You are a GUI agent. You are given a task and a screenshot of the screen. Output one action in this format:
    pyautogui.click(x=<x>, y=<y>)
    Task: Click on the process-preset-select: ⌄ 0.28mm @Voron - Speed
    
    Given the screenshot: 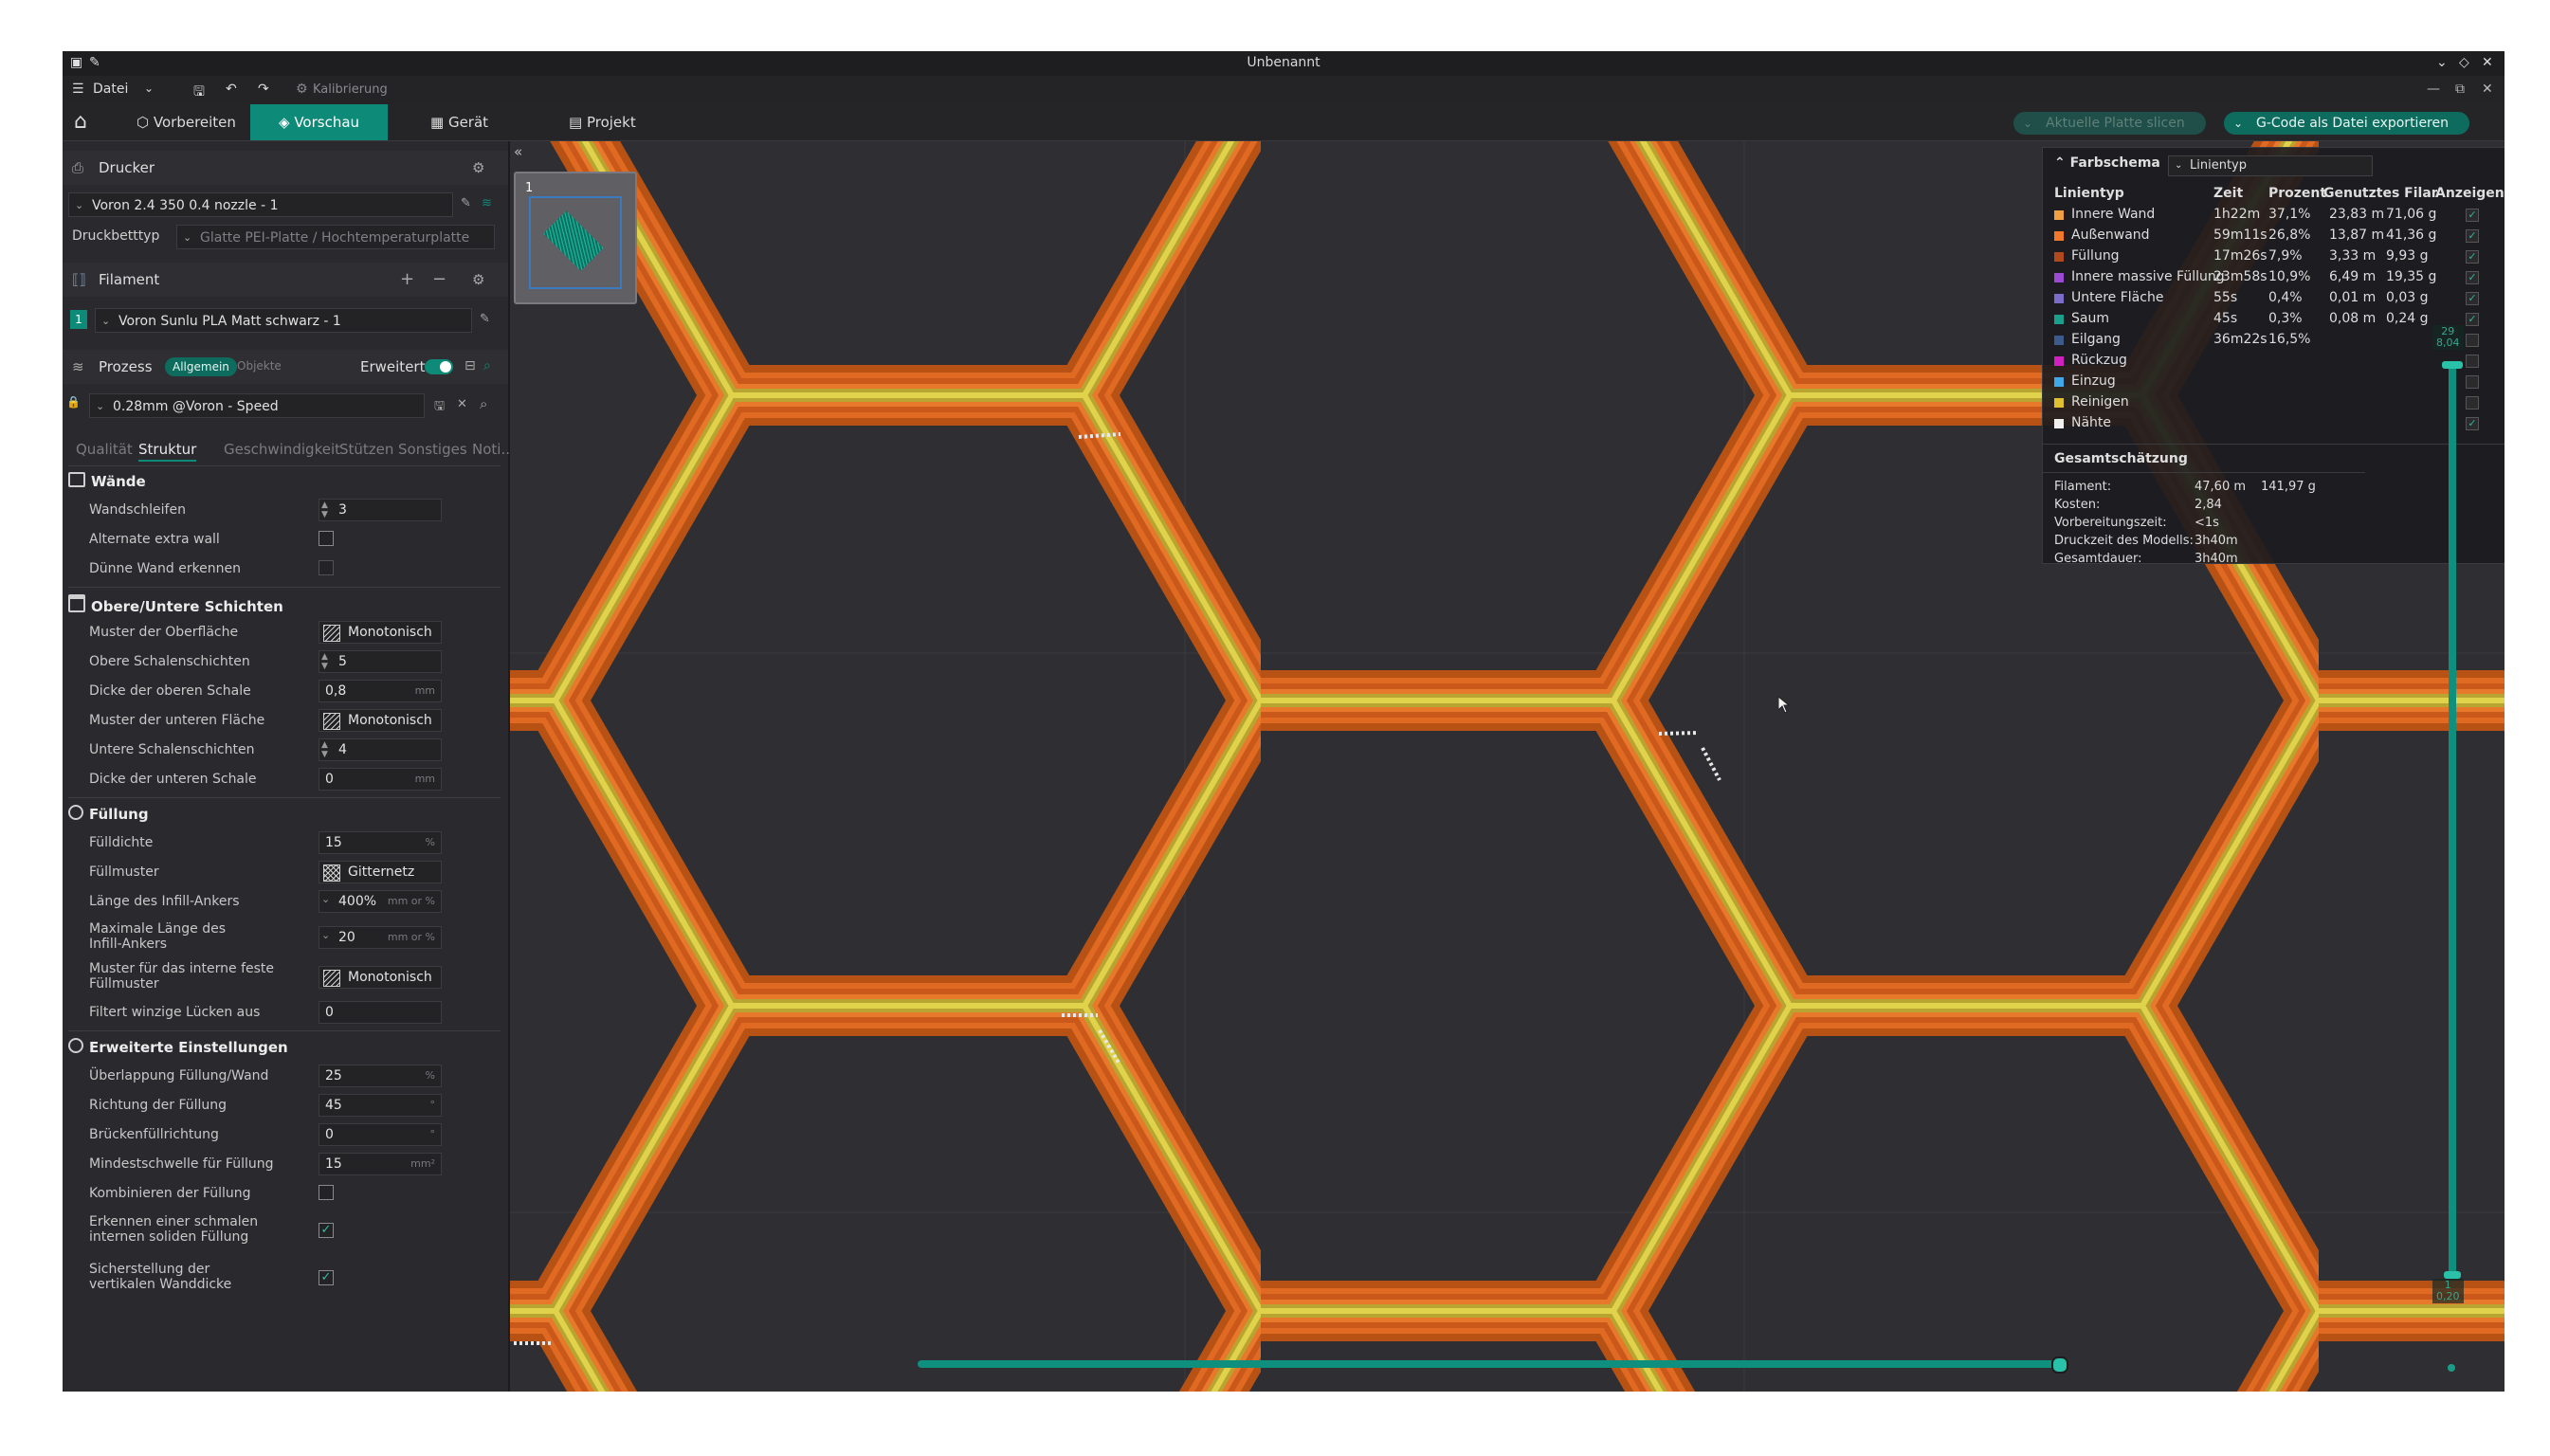 What is the action you would take?
    pyautogui.click(x=257, y=405)
    